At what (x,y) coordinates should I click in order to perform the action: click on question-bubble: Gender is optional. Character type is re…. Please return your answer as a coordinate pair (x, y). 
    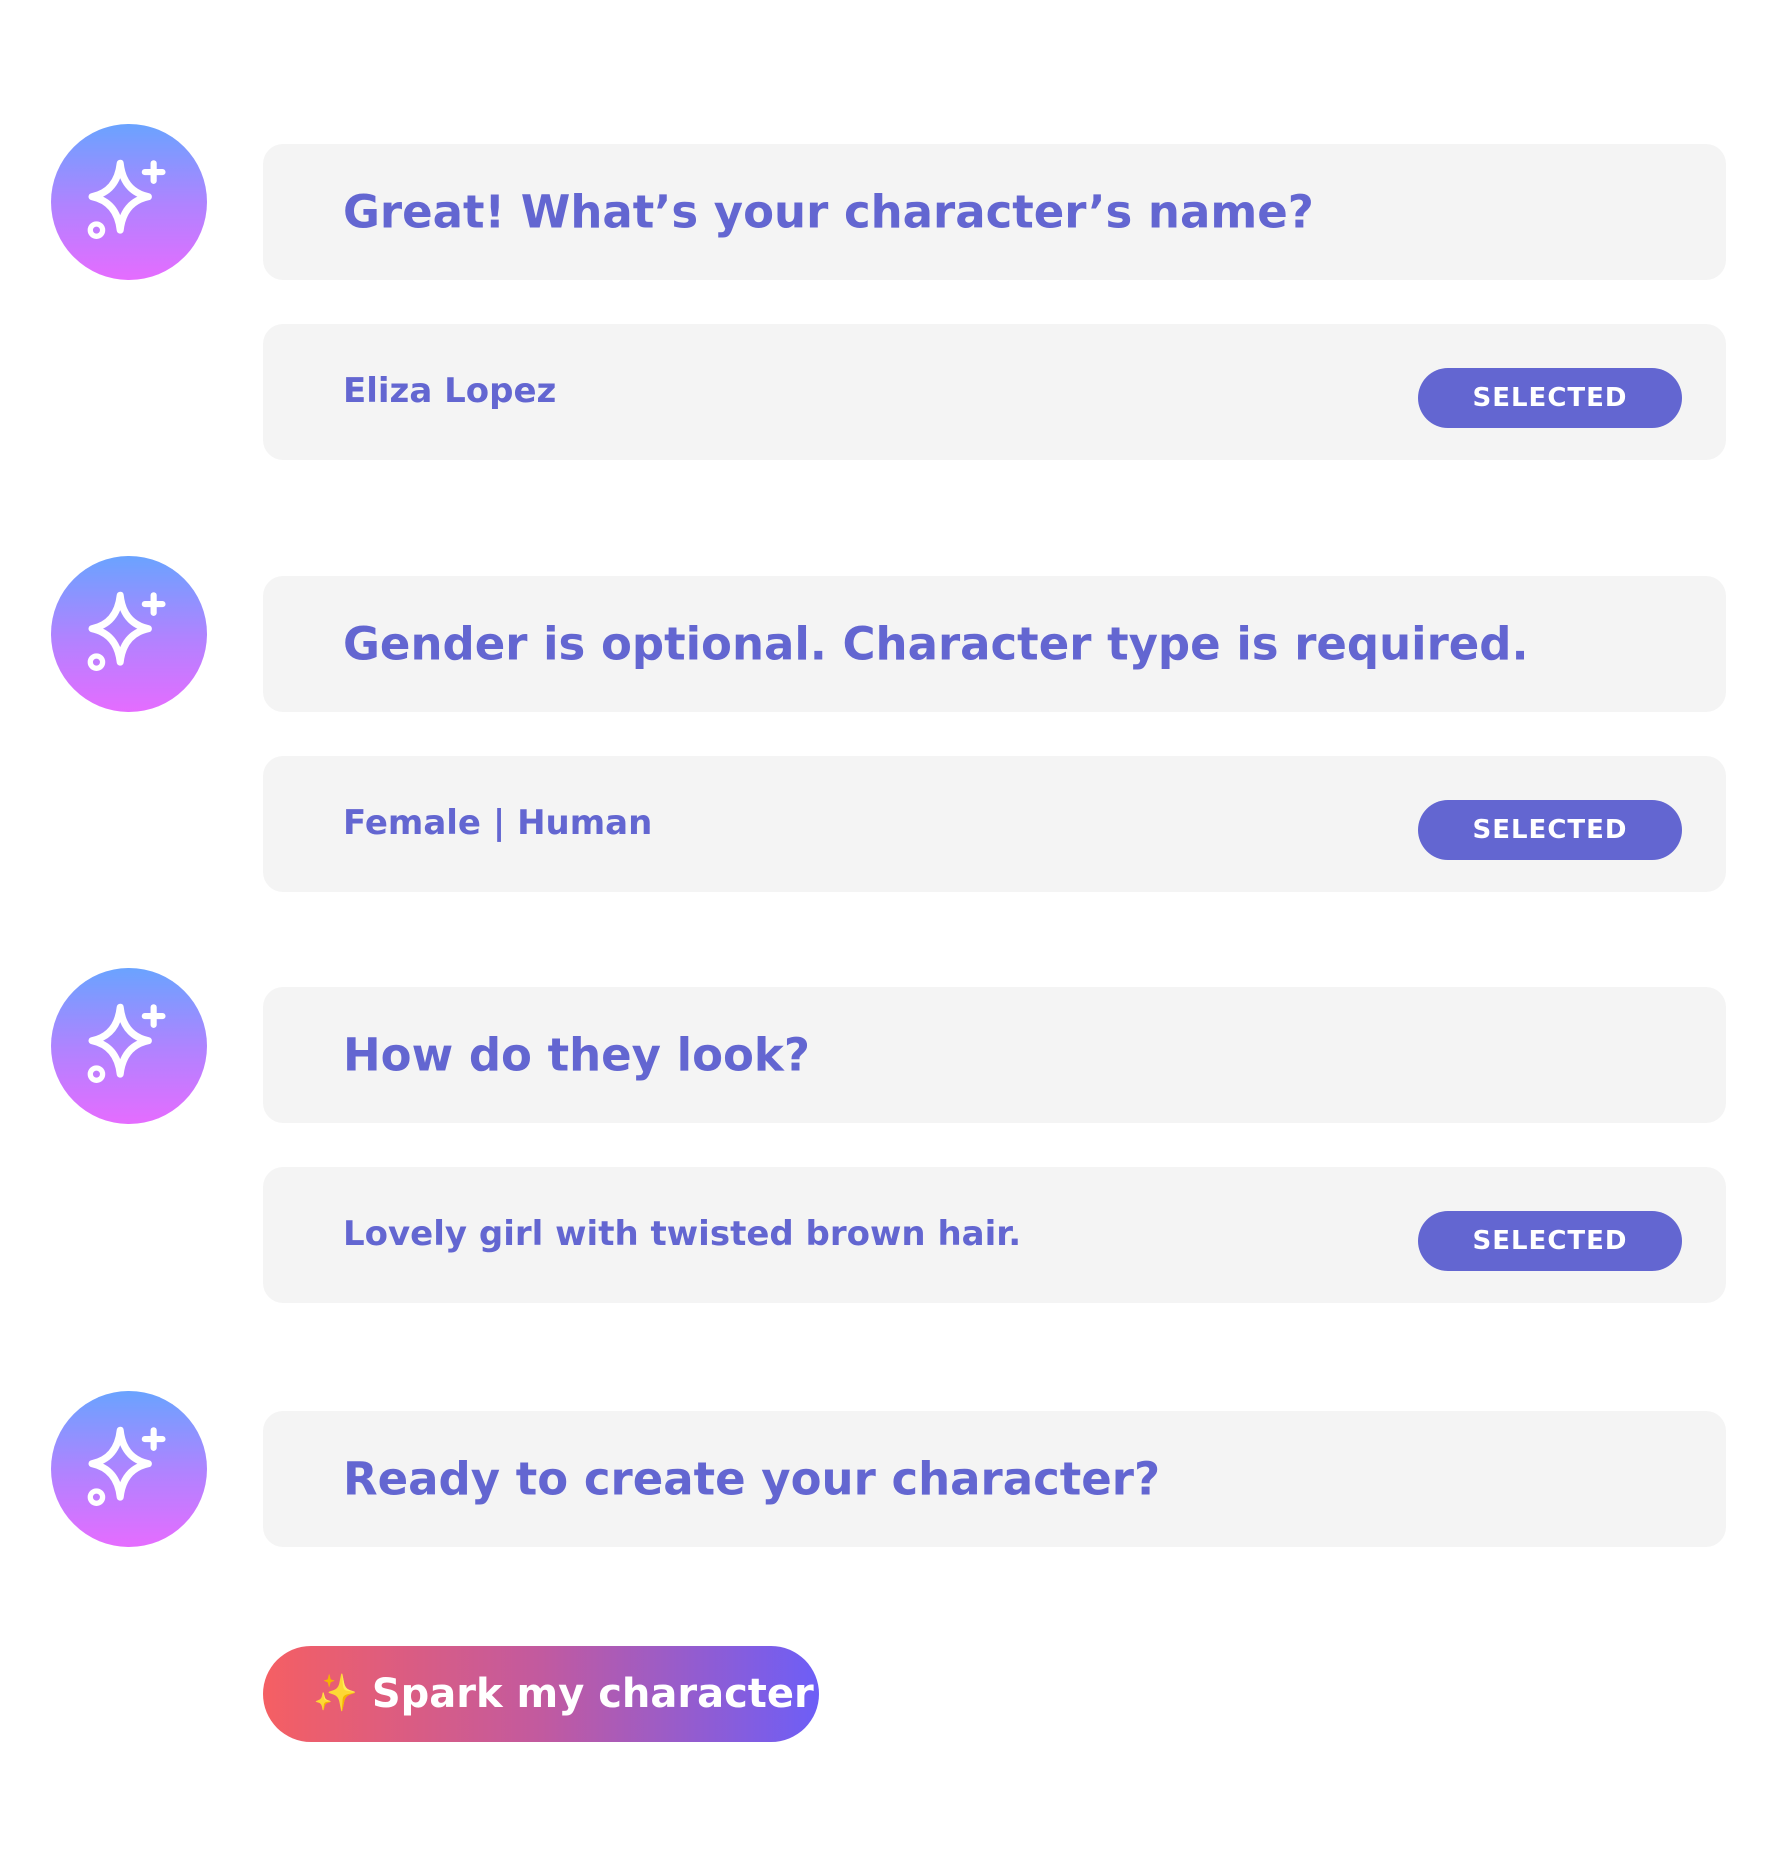
    Looking at the image, I should click on (994, 644).